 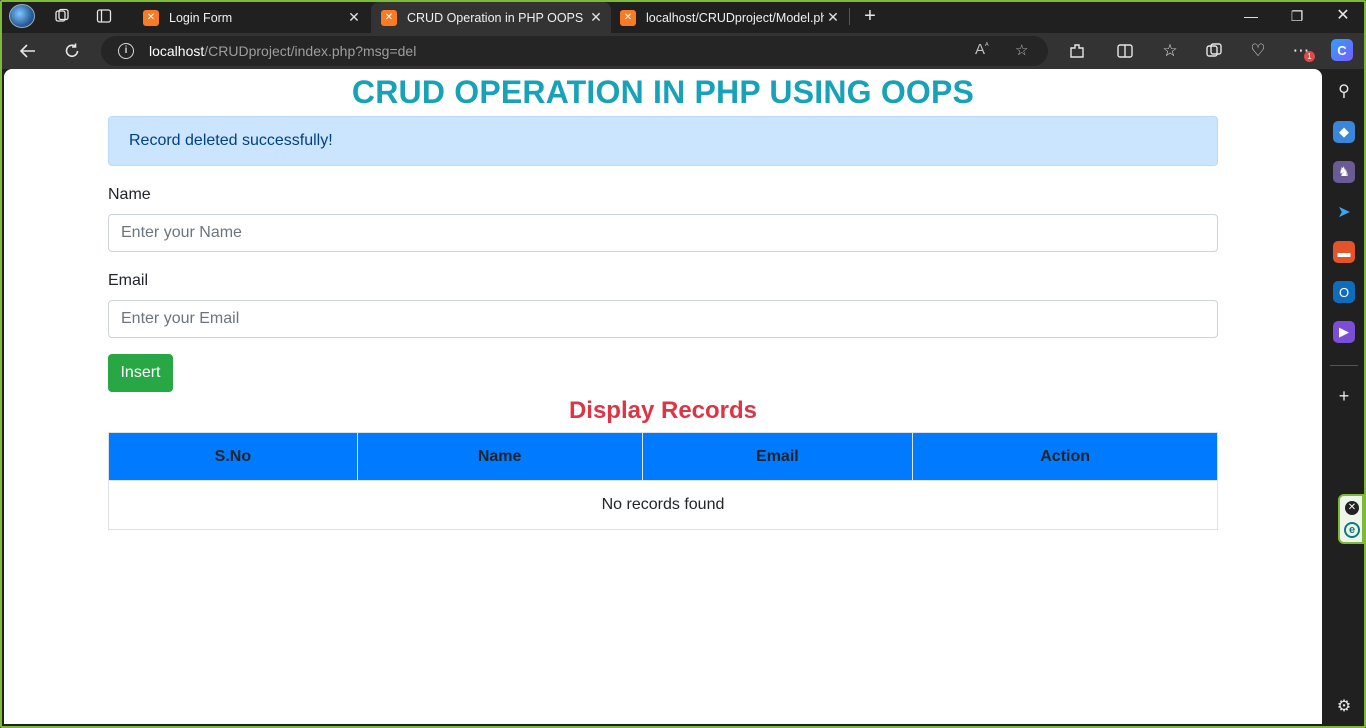 What do you see at coordinates (1344, 706) in the screenshot?
I see `settings-gear-icon: ⚙` at bounding box center [1344, 706].